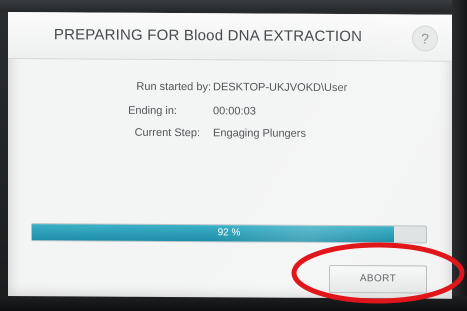  I want to click on highlight-annotation, so click(378, 273).